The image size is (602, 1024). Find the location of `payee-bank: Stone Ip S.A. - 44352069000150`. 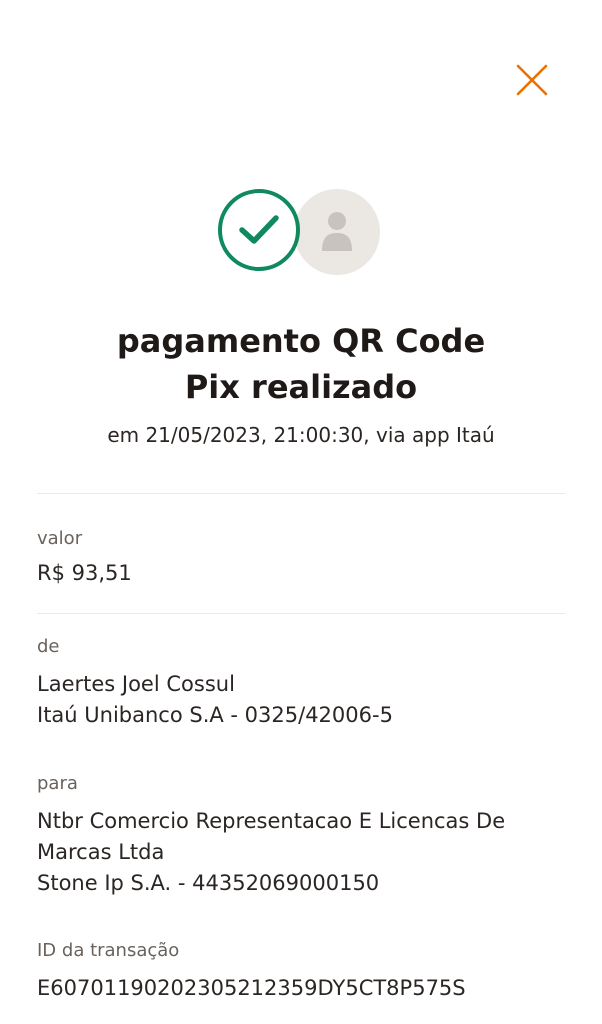

payee-bank: Stone Ip S.A. - 44352069000150 is located at coordinates (208, 883).